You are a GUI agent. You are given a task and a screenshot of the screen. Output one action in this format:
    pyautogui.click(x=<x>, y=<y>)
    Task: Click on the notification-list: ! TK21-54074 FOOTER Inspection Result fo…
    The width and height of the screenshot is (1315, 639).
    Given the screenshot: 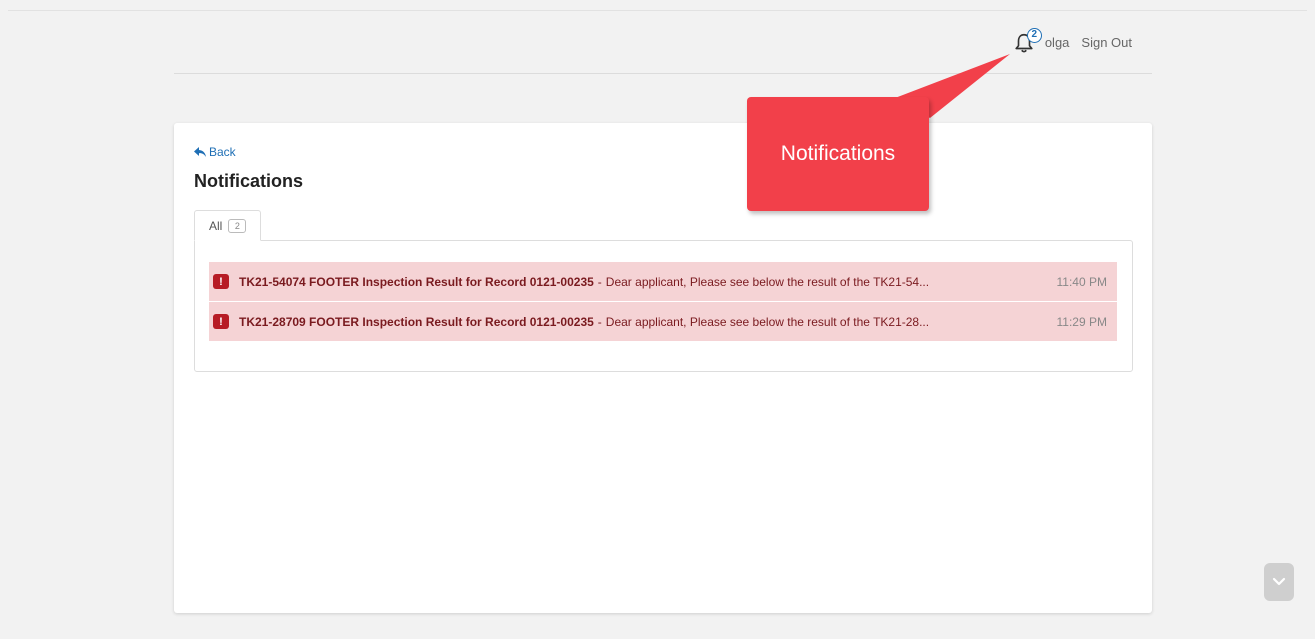 What is the action you would take?
    pyautogui.click(x=663, y=302)
    